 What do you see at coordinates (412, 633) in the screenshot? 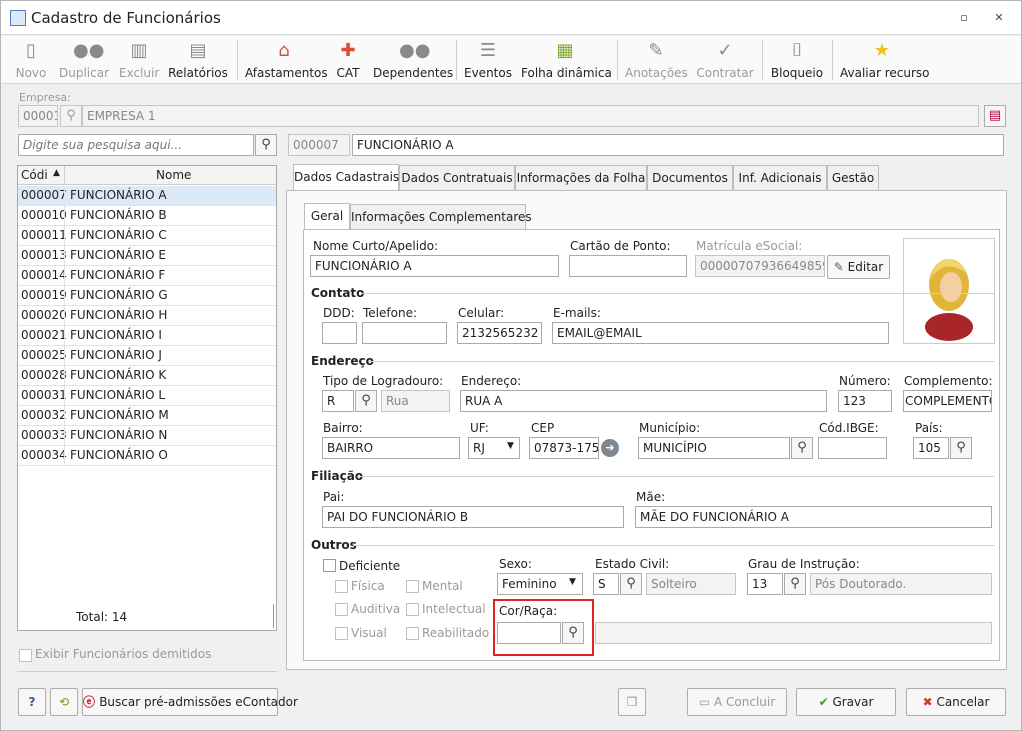
I see `rehabilitated-checkbox` at bounding box center [412, 633].